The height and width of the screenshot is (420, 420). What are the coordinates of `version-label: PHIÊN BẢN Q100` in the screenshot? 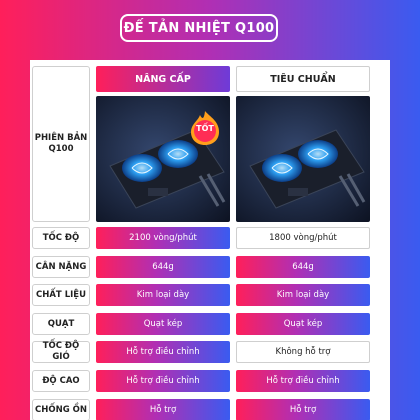 It's located at (61, 144).